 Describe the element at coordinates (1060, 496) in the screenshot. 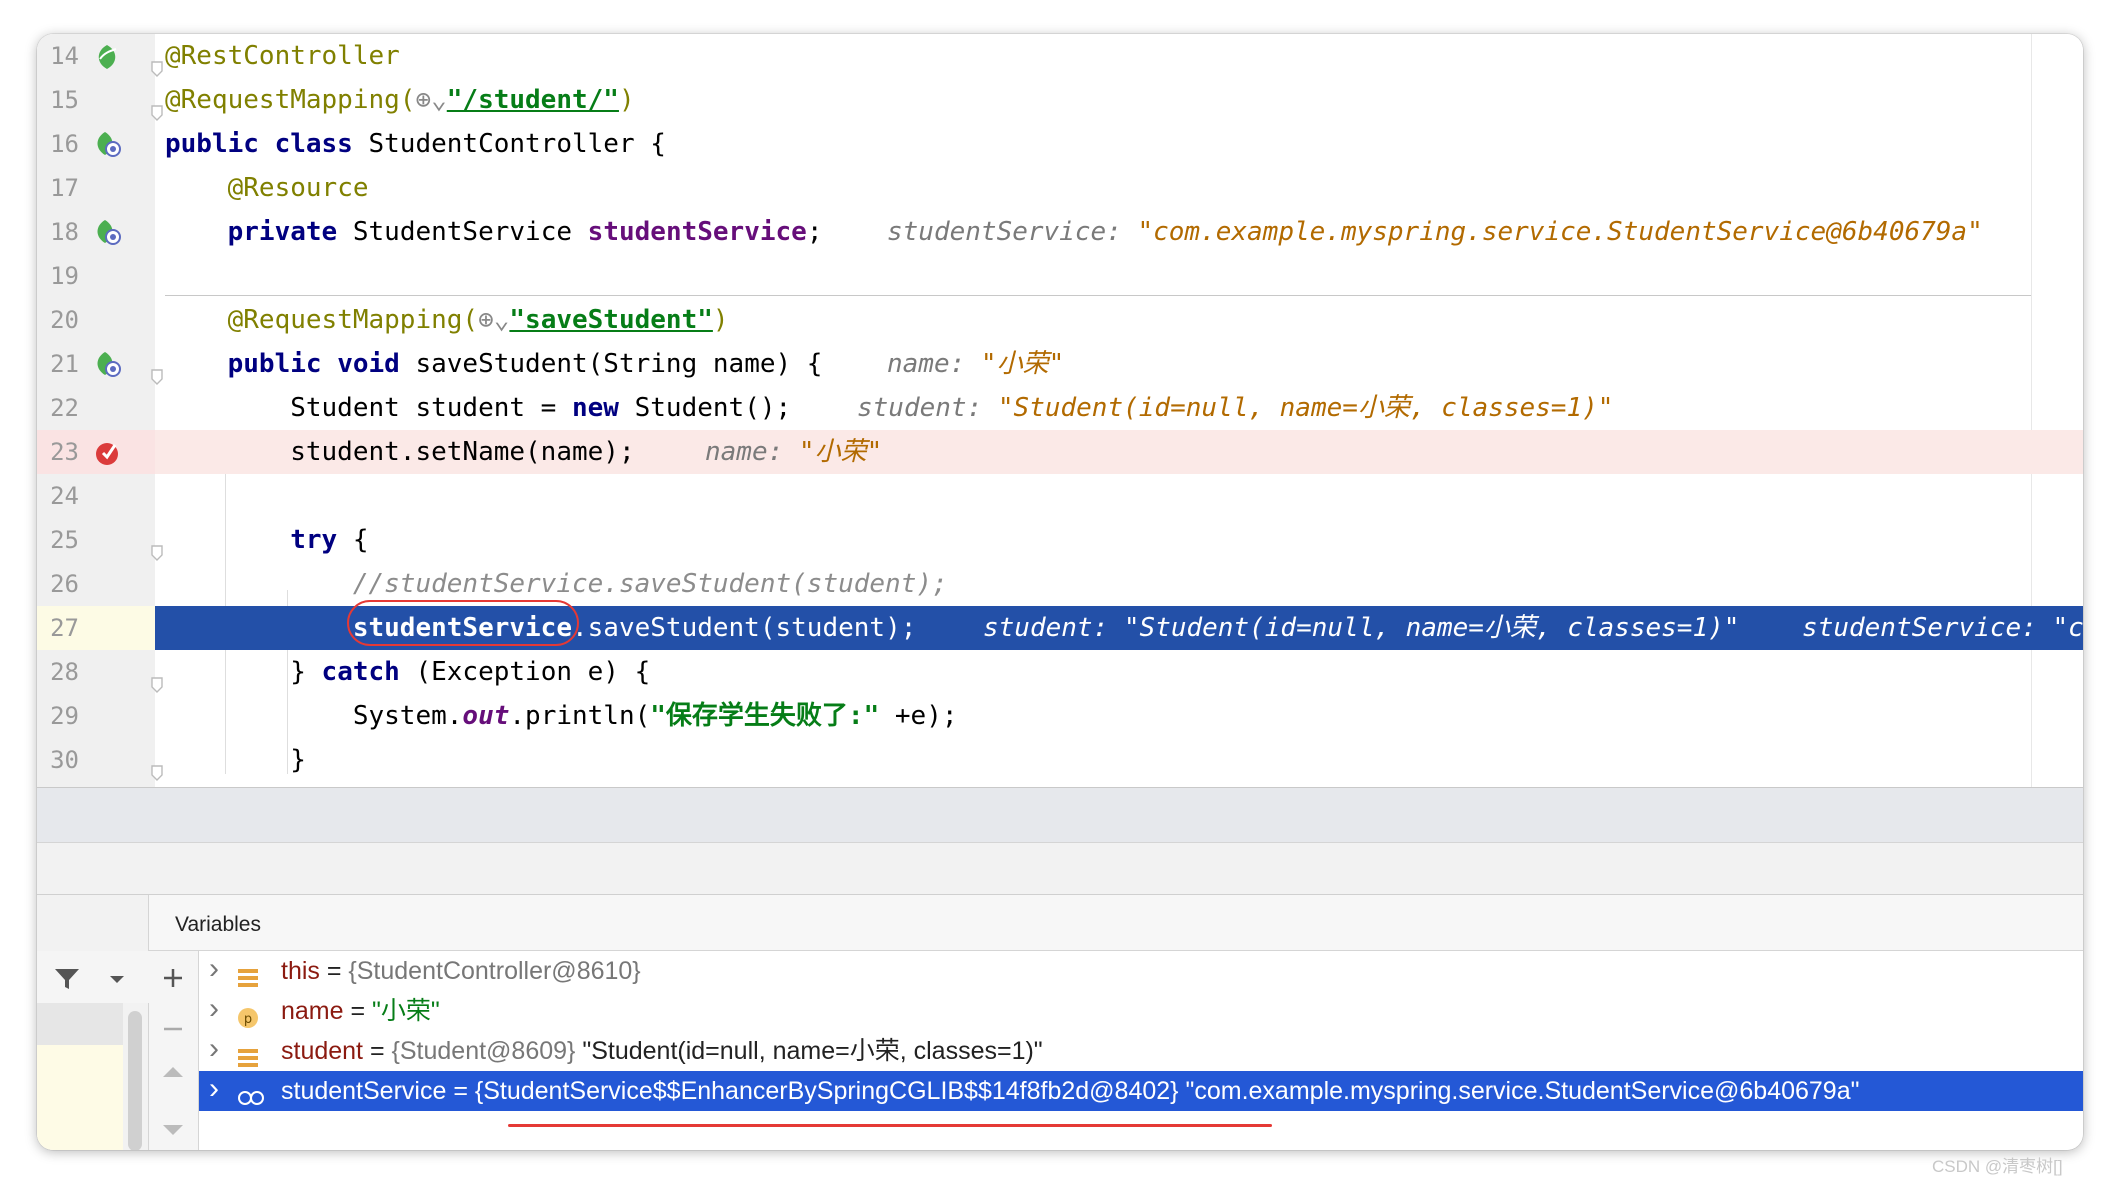

I see `code-line: 24` at that location.